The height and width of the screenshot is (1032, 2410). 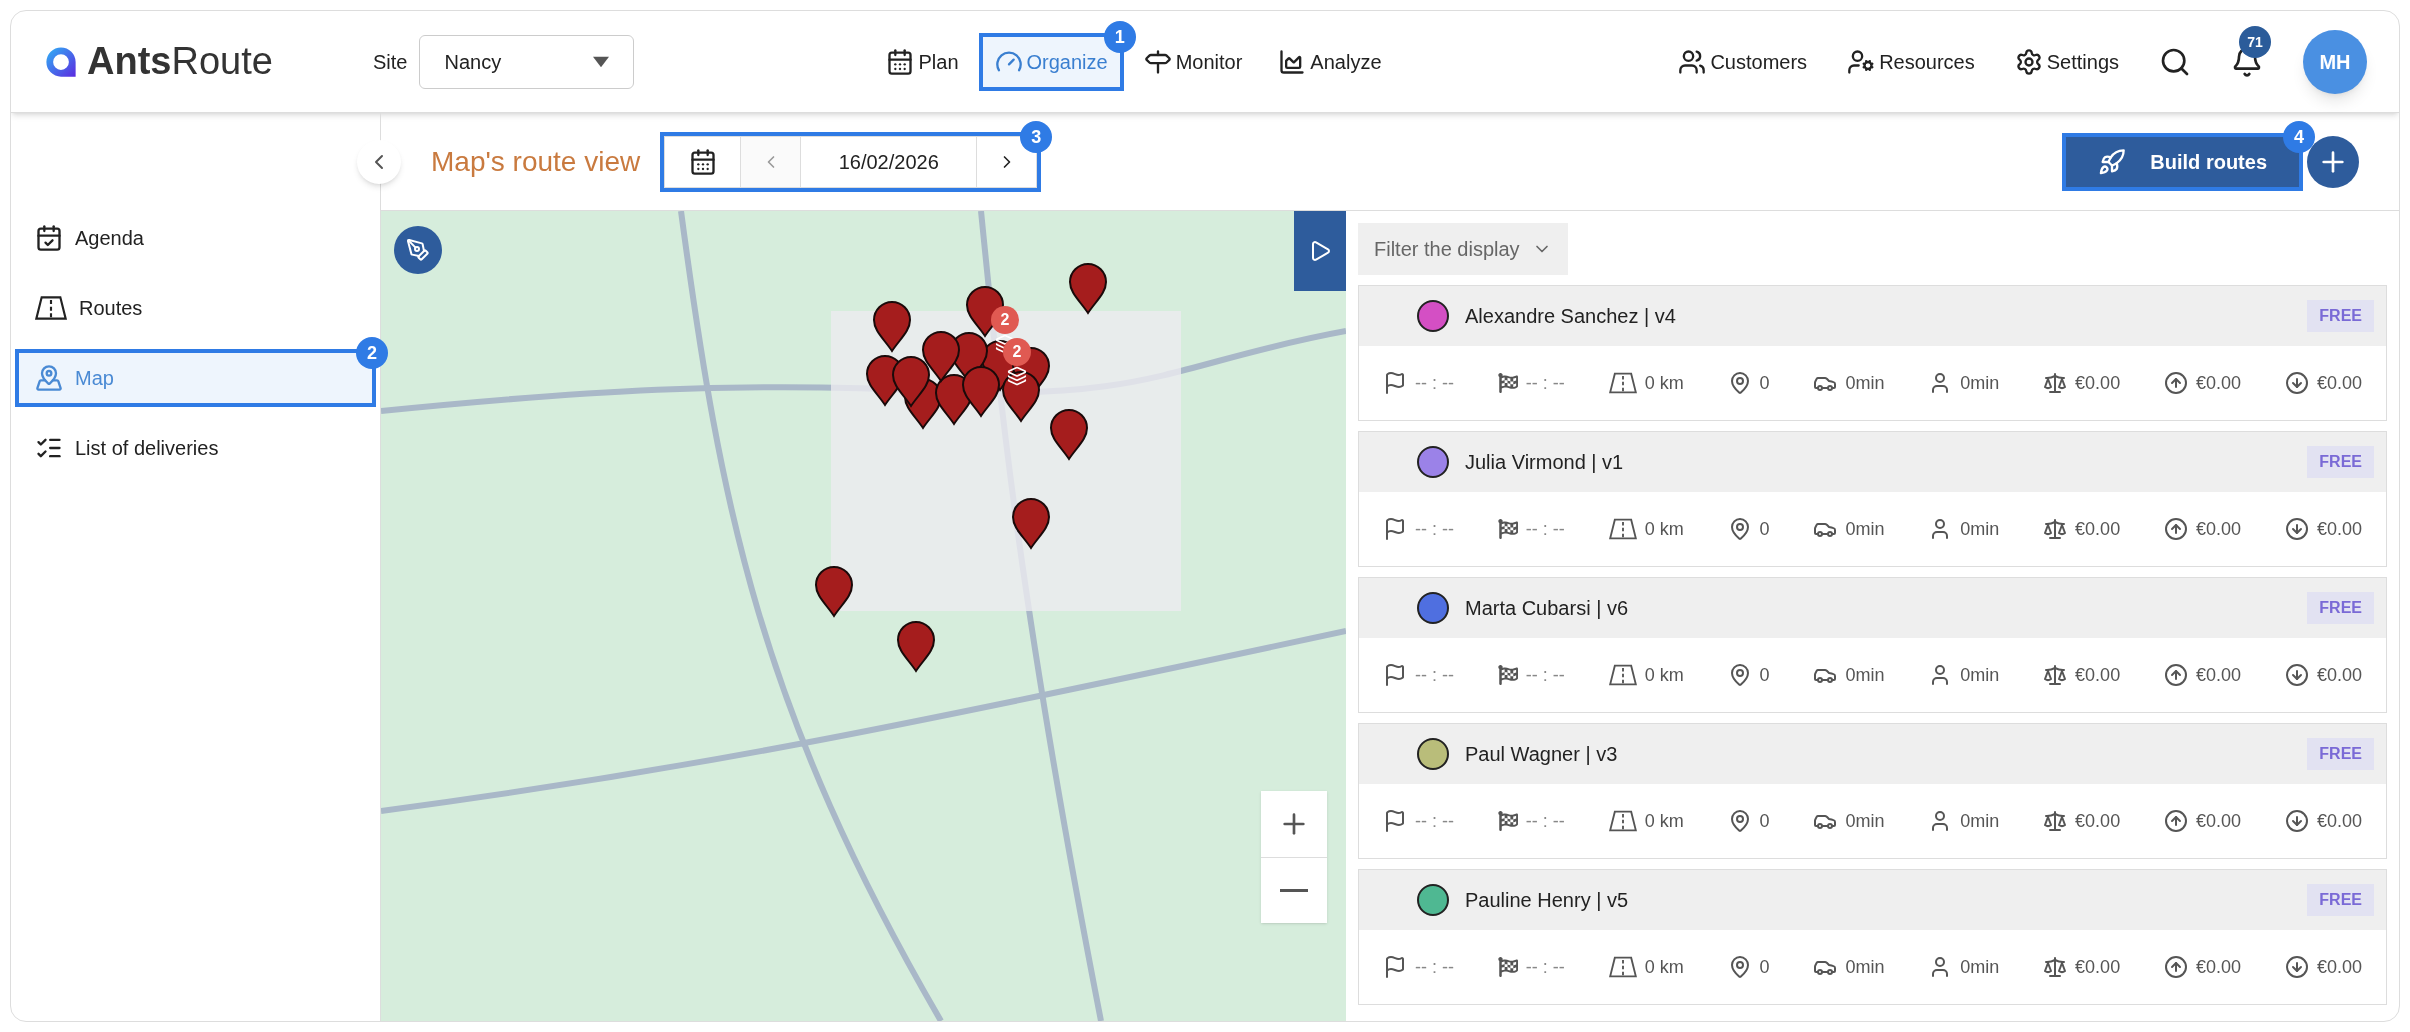 I want to click on route-card: Marta Cubarsi | v6 FREE -- : -- -- : -- 0 km 0 0min 0min €0.00 €0.00 €0.00, so click(x=1872, y=645).